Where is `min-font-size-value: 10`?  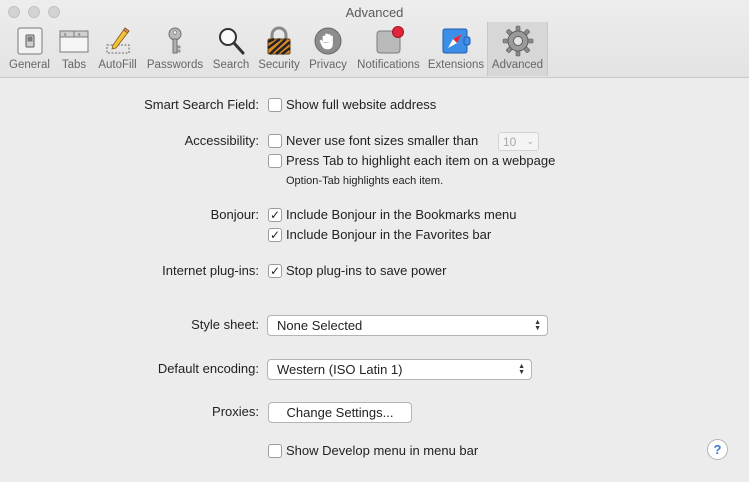 min-font-size-value: 10 is located at coordinates (510, 141).